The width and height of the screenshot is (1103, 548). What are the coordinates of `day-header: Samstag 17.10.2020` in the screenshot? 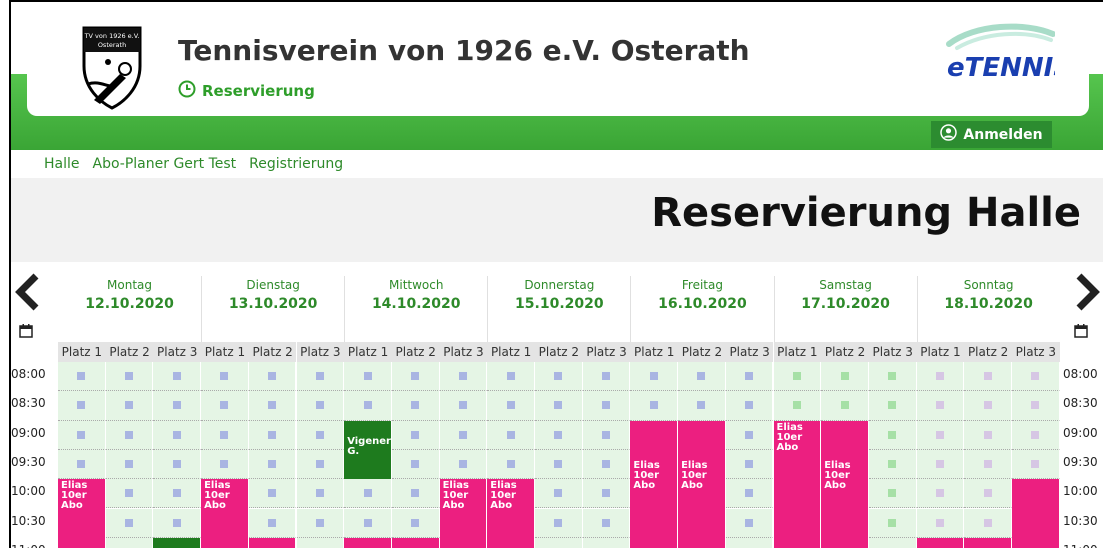 It's located at (845, 309).